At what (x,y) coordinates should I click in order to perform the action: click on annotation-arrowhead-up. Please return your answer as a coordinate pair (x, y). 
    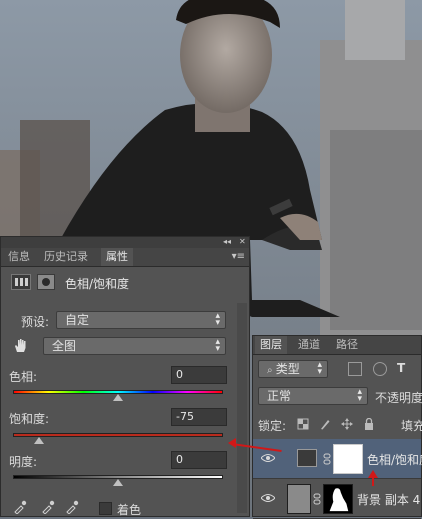
    Looking at the image, I should click on (373, 474).